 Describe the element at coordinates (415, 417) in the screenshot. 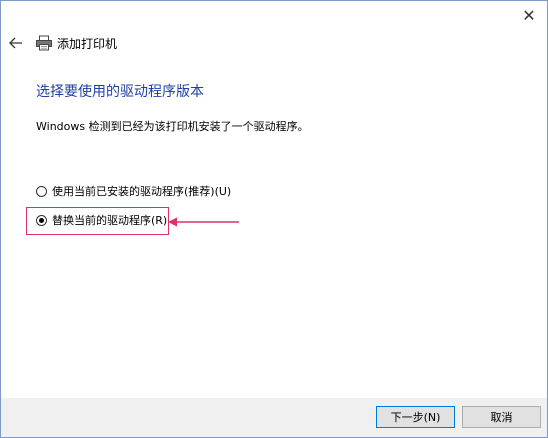

I see `next-button: 下一步(N)` at that location.